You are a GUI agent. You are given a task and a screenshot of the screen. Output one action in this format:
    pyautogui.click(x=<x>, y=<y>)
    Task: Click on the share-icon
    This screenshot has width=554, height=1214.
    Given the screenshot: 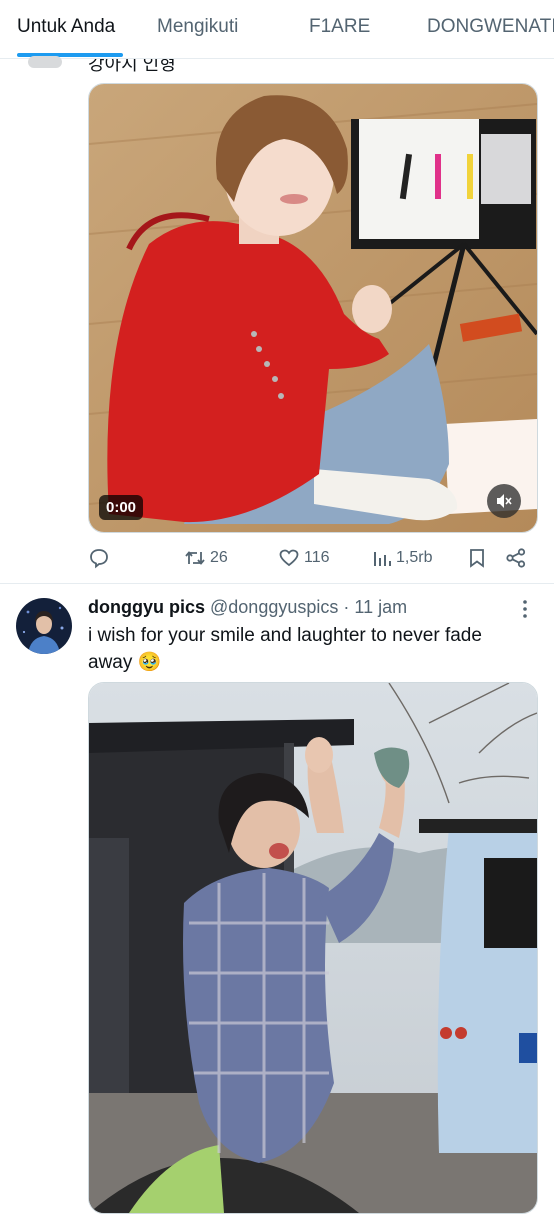 What is the action you would take?
    pyautogui.click(x=516, y=558)
    